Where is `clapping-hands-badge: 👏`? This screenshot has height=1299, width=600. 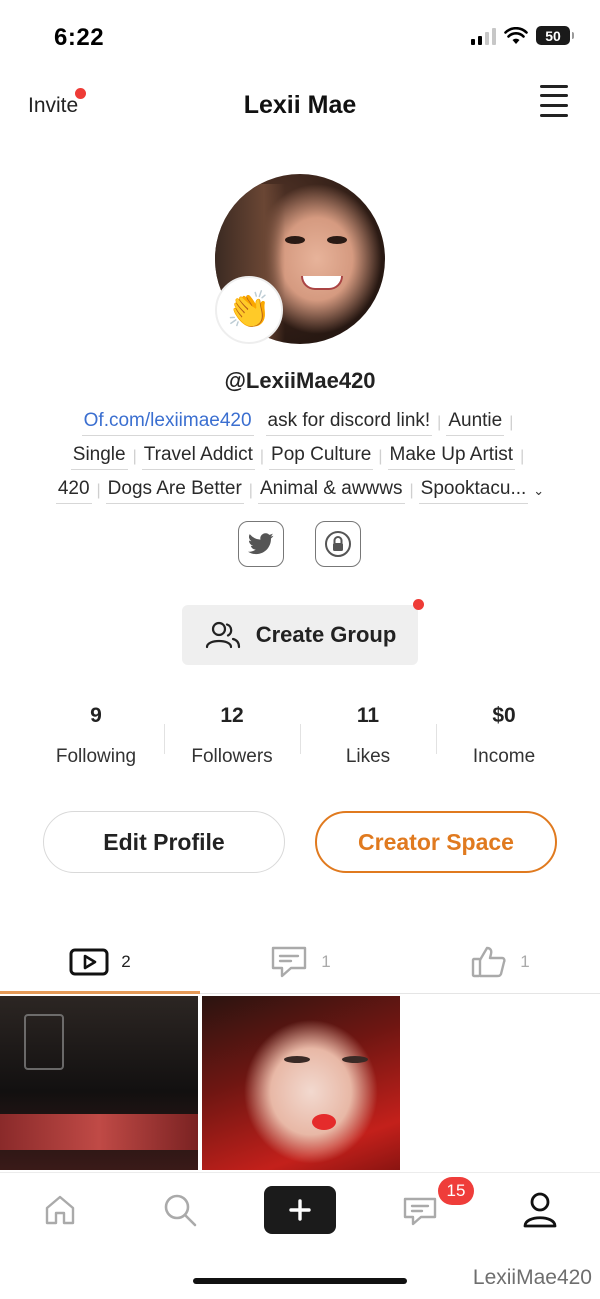 clapping-hands-badge: 👏 is located at coordinates (249, 310).